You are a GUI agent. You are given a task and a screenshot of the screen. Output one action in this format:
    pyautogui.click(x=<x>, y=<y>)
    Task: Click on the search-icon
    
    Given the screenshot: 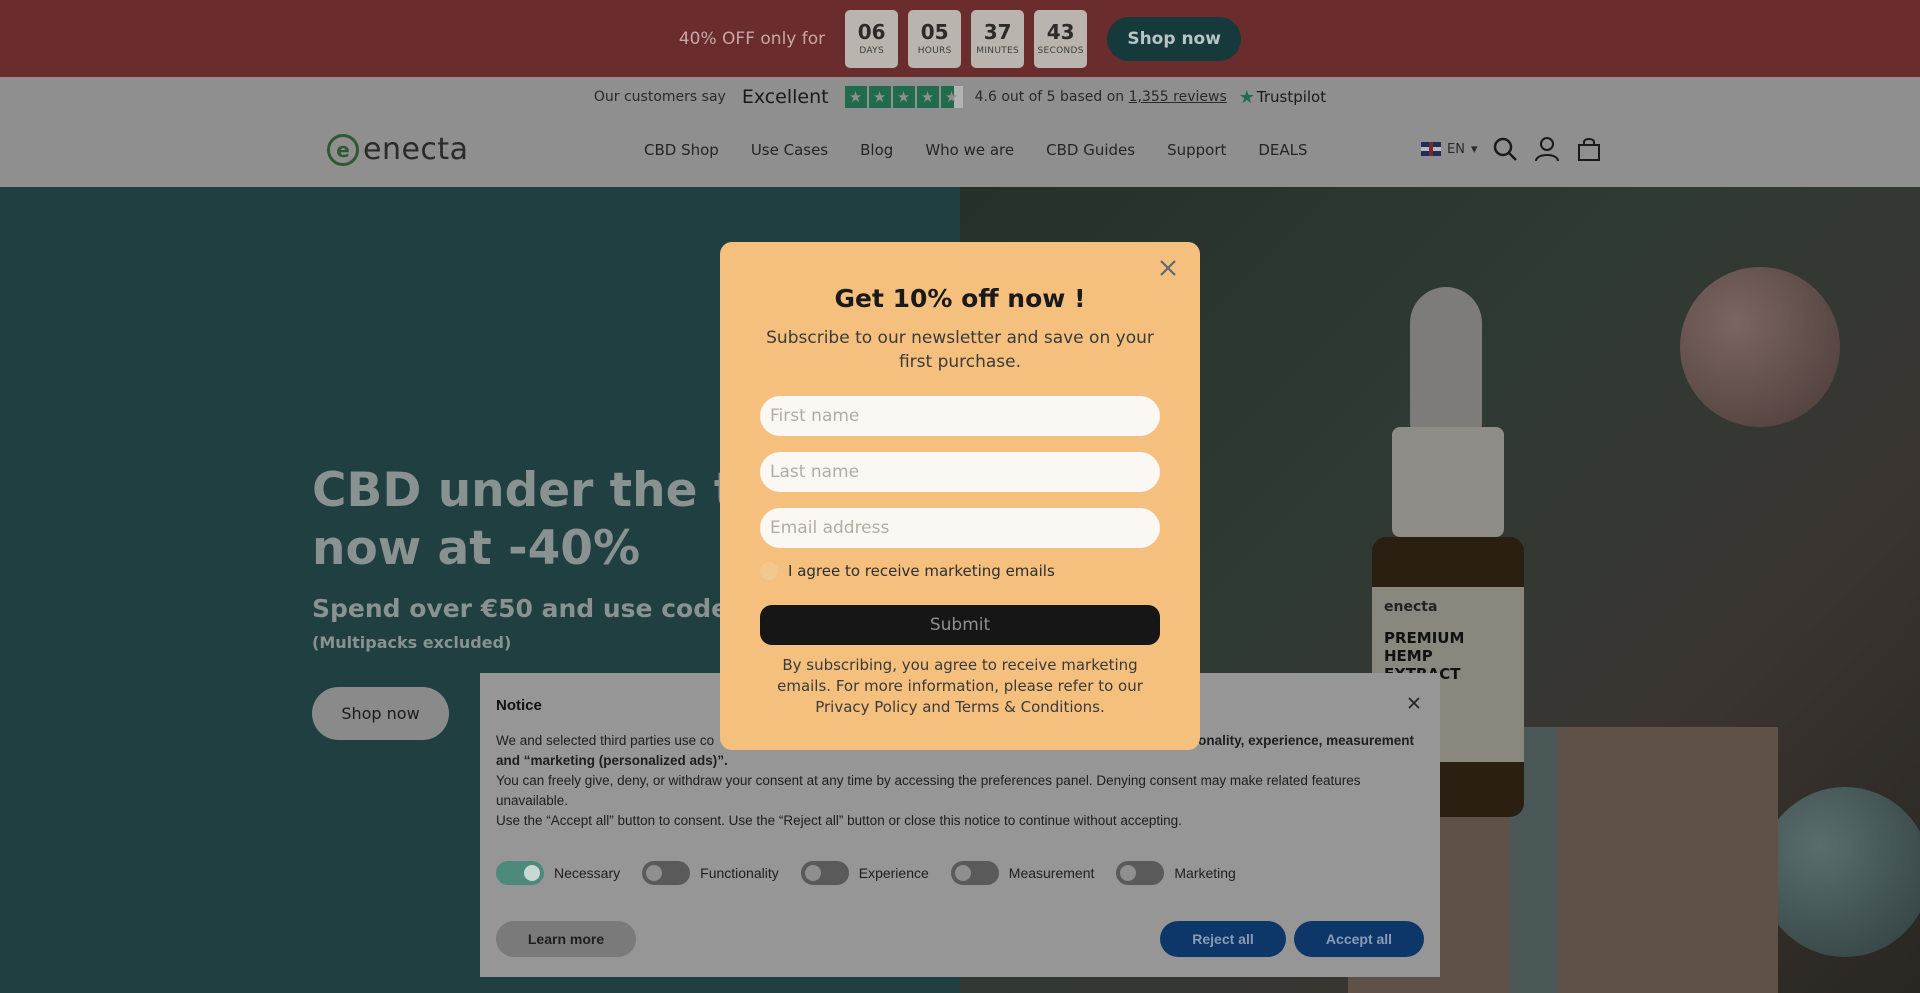 What is the action you would take?
    pyautogui.click(x=1505, y=149)
    